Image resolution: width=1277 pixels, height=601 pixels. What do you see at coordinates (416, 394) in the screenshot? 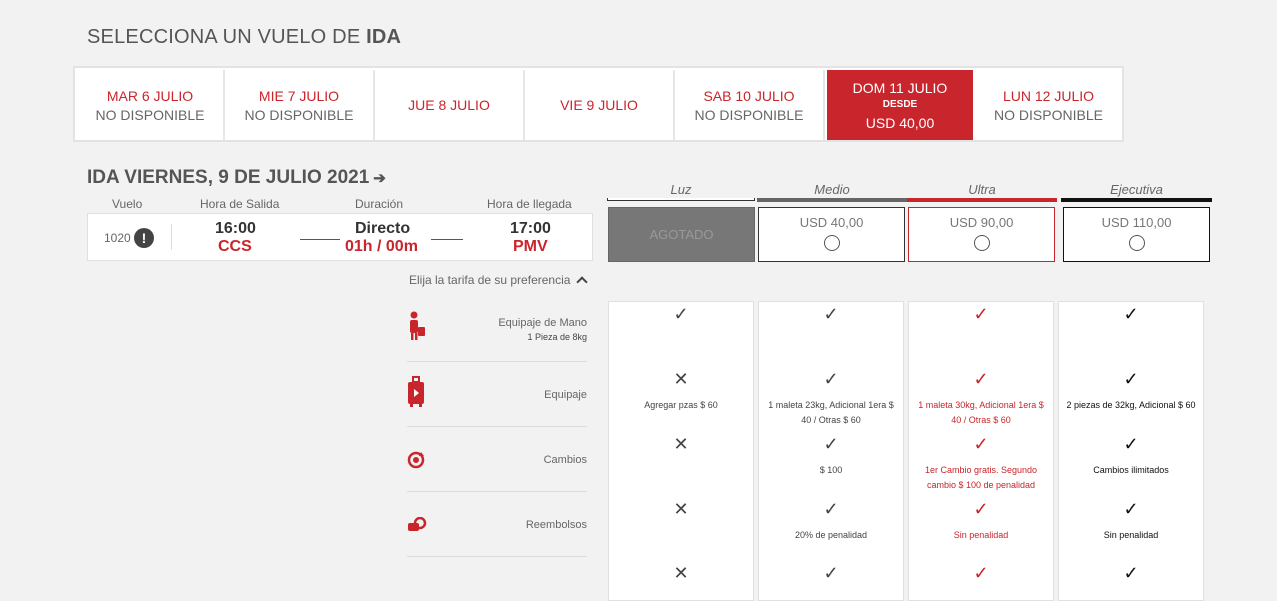
I see `suitcase-icon` at bounding box center [416, 394].